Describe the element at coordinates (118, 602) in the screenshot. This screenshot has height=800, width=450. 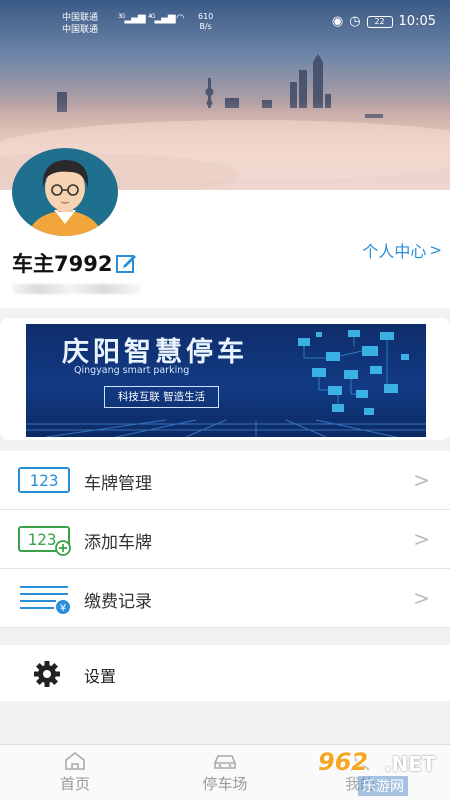
I see `menu-label-payment-records: 缴费记录` at that location.